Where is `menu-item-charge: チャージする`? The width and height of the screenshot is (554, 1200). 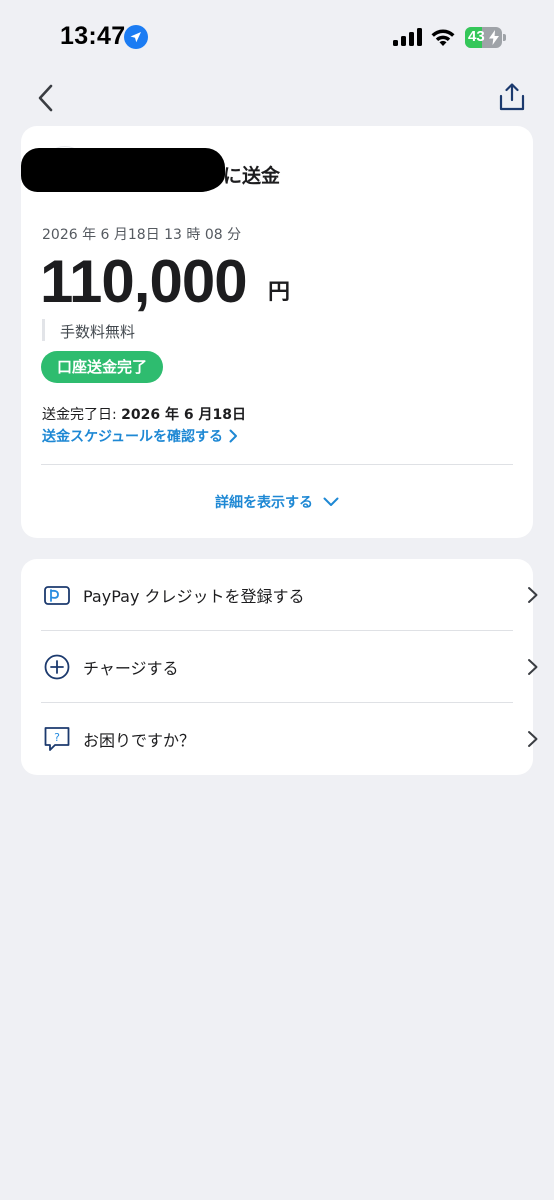
menu-item-charge: チャージする is located at coordinates (279, 667).